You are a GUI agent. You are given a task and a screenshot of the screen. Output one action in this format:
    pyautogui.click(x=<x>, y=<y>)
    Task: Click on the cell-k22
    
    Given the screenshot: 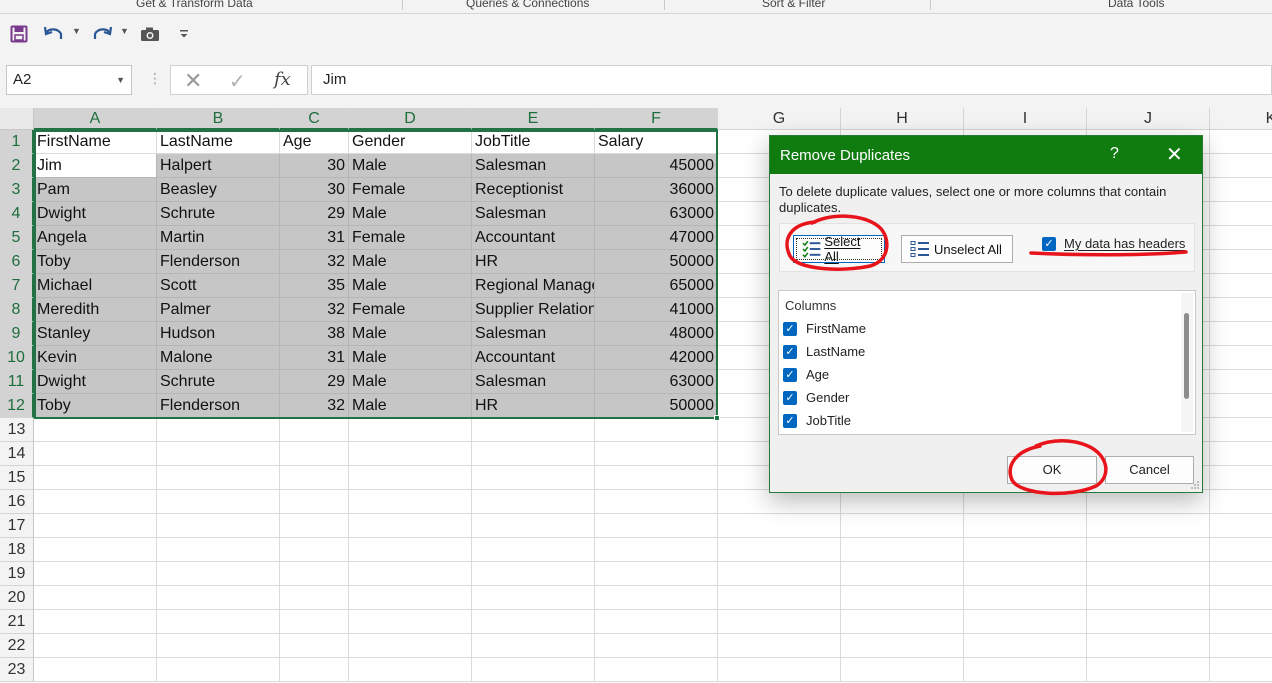 What is the action you would take?
    pyautogui.click(x=1241, y=646)
    